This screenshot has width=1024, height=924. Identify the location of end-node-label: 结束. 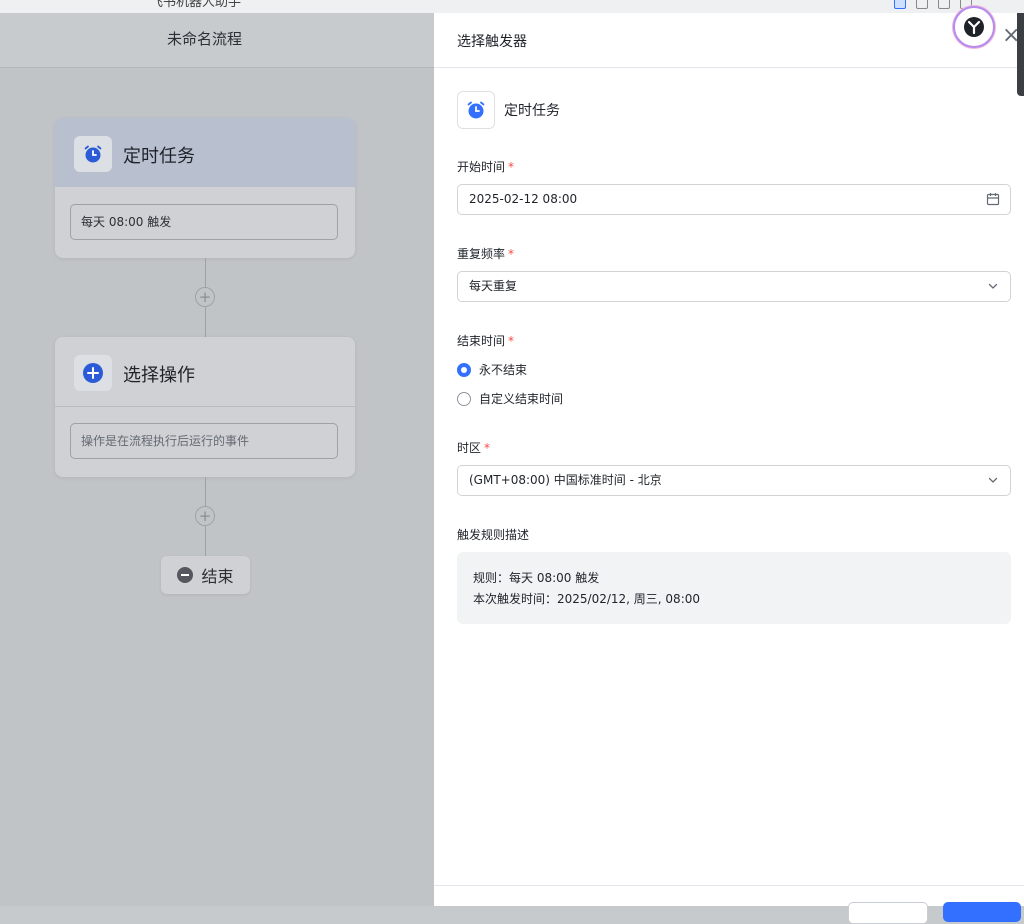
(217, 576).